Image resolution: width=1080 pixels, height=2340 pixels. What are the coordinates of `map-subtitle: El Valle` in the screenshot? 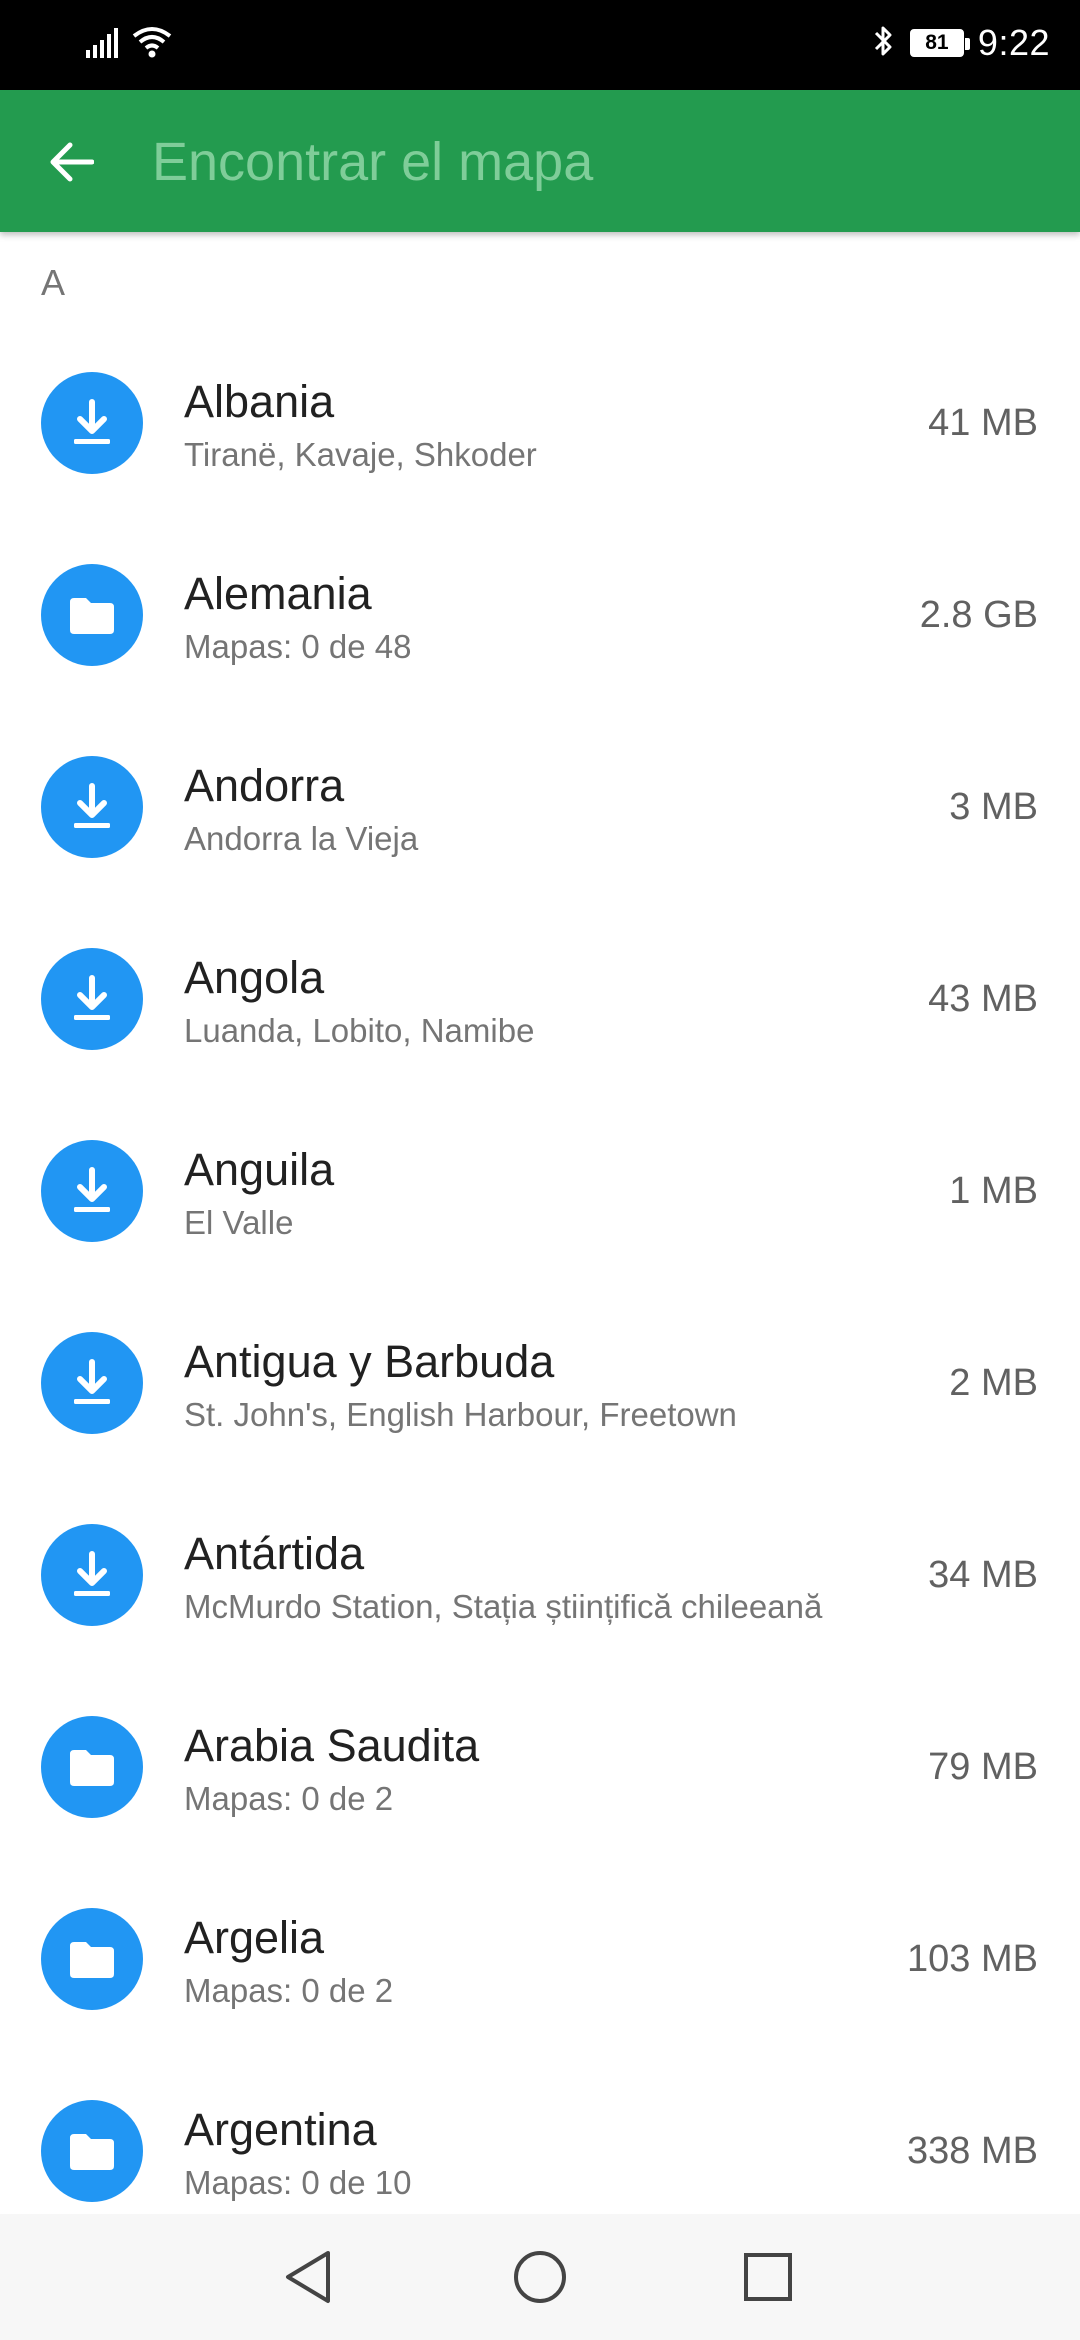 It's located at (239, 1222).